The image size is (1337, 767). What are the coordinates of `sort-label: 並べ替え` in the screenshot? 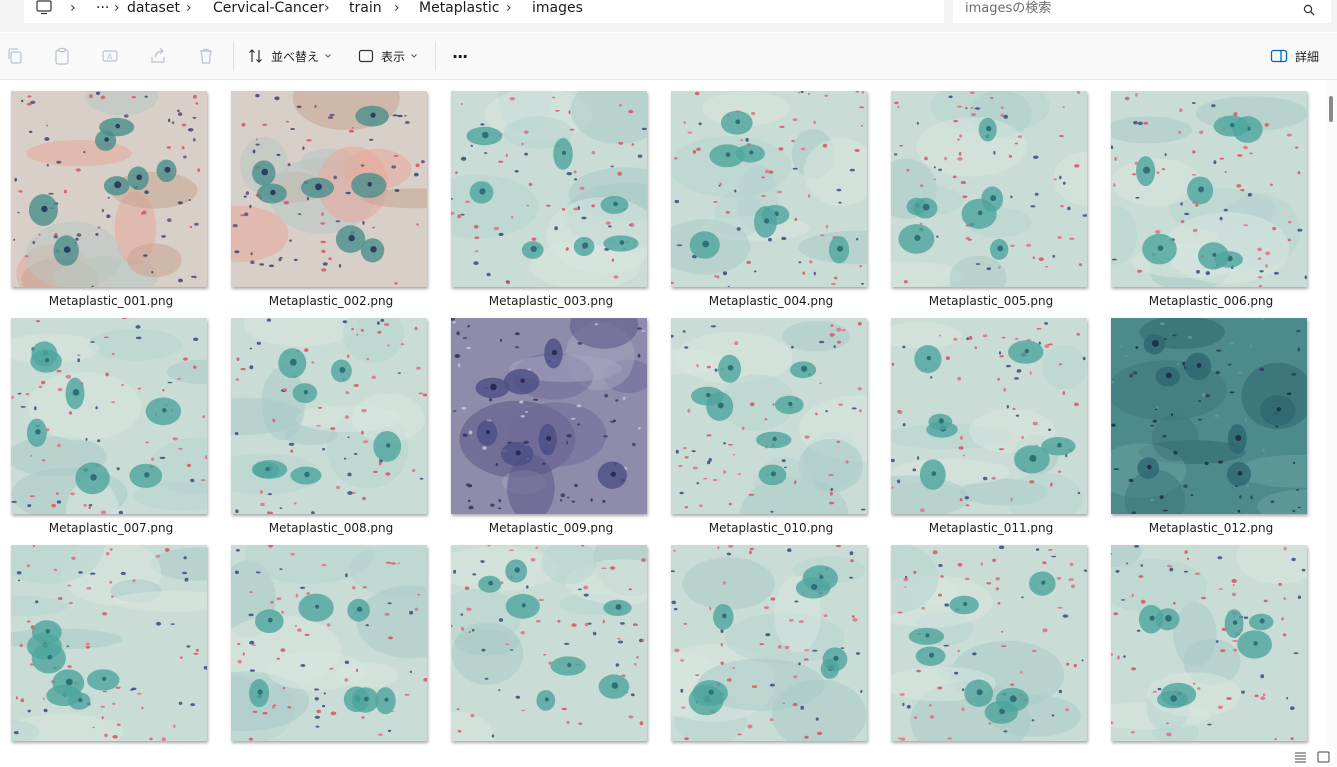 It's located at (295, 56).